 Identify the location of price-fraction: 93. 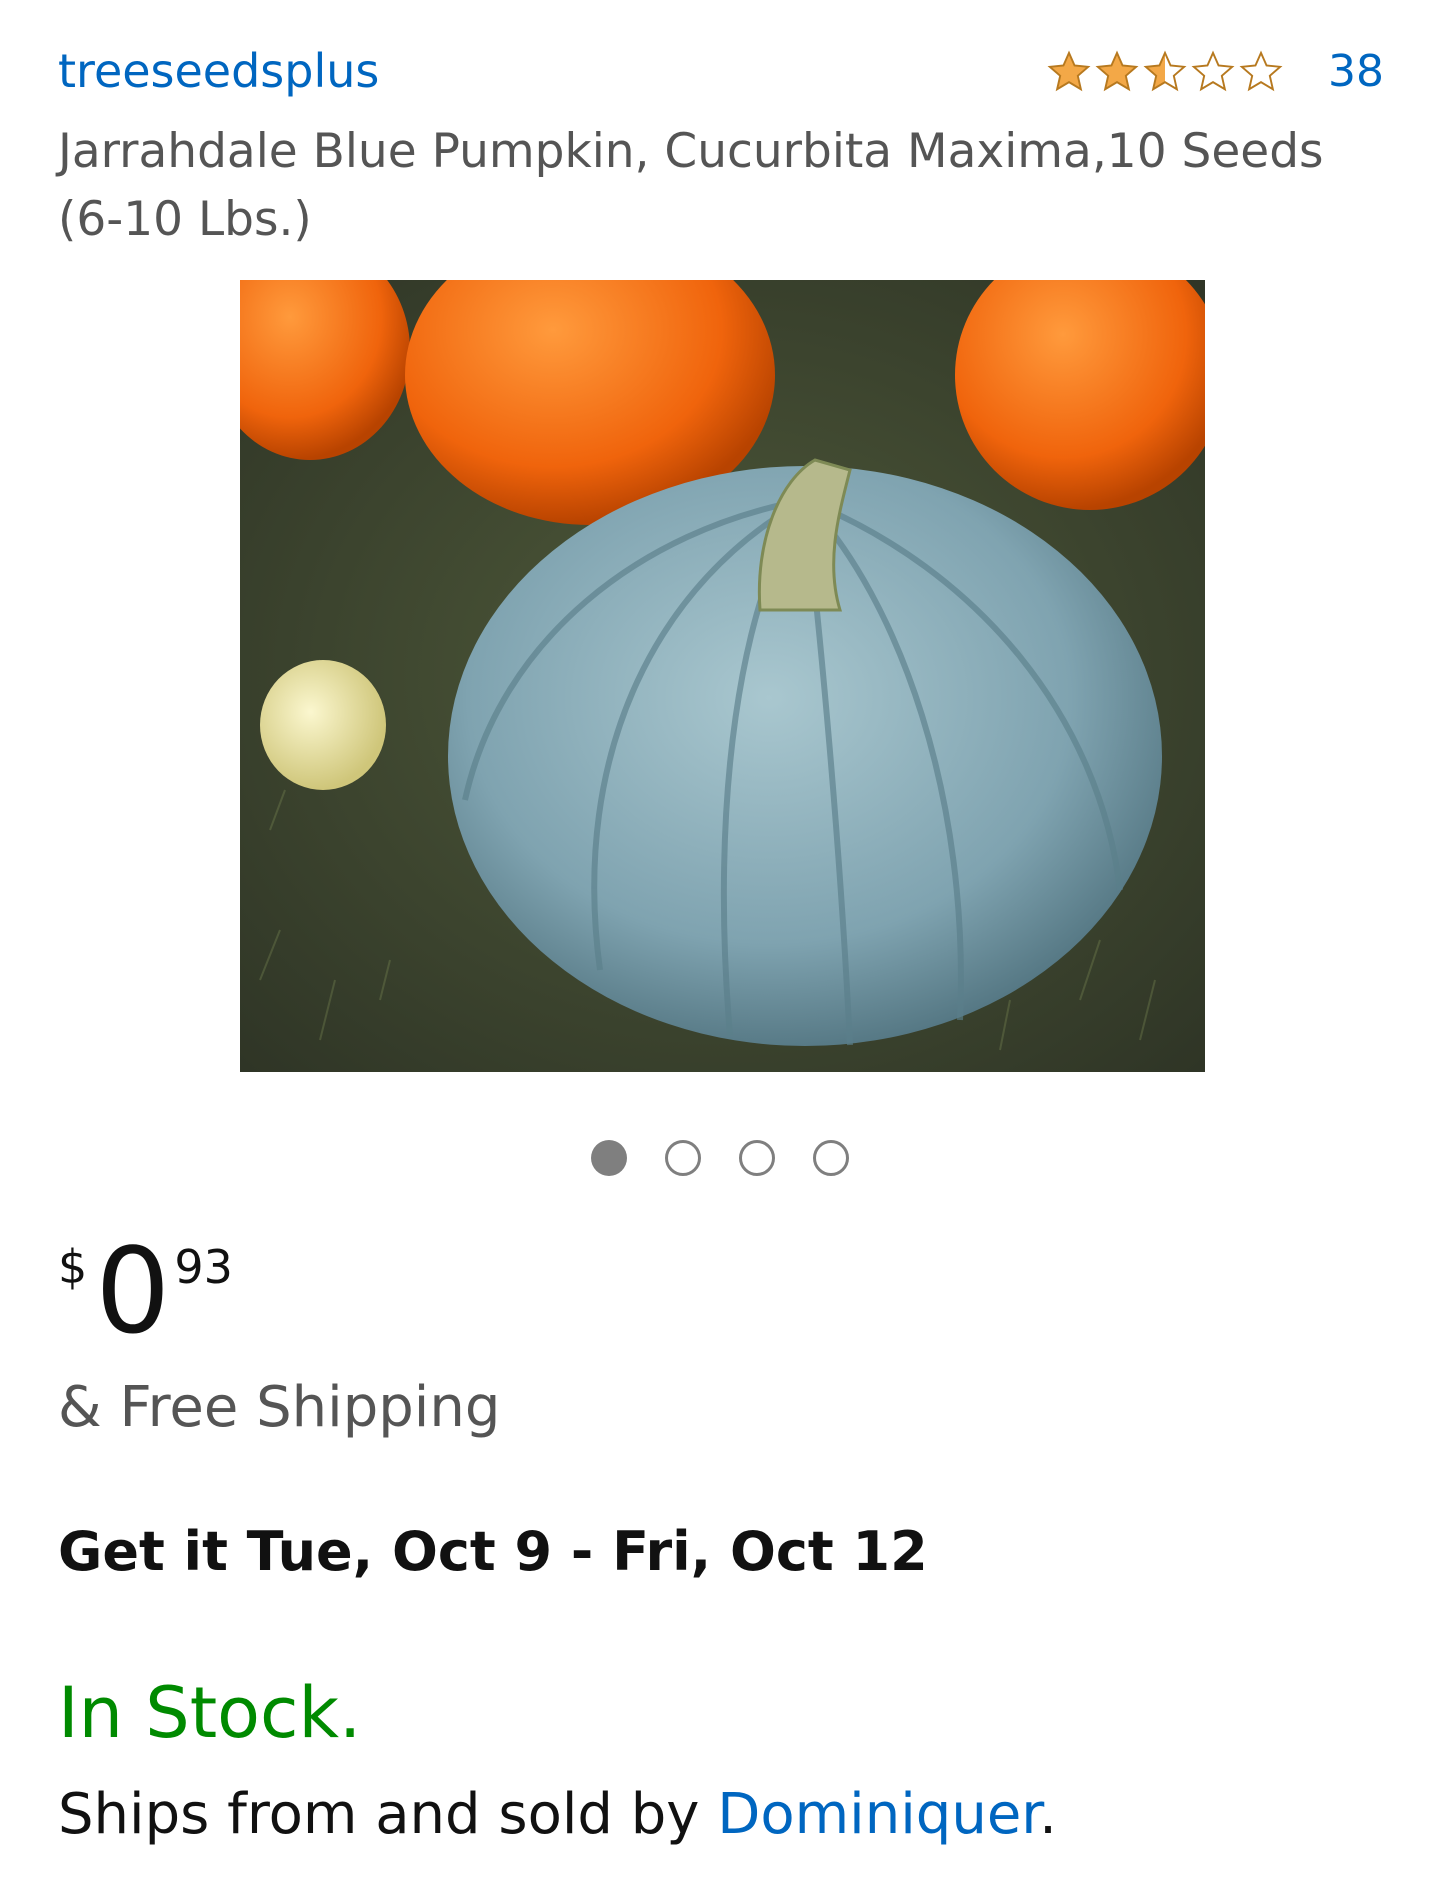
(203, 1267).